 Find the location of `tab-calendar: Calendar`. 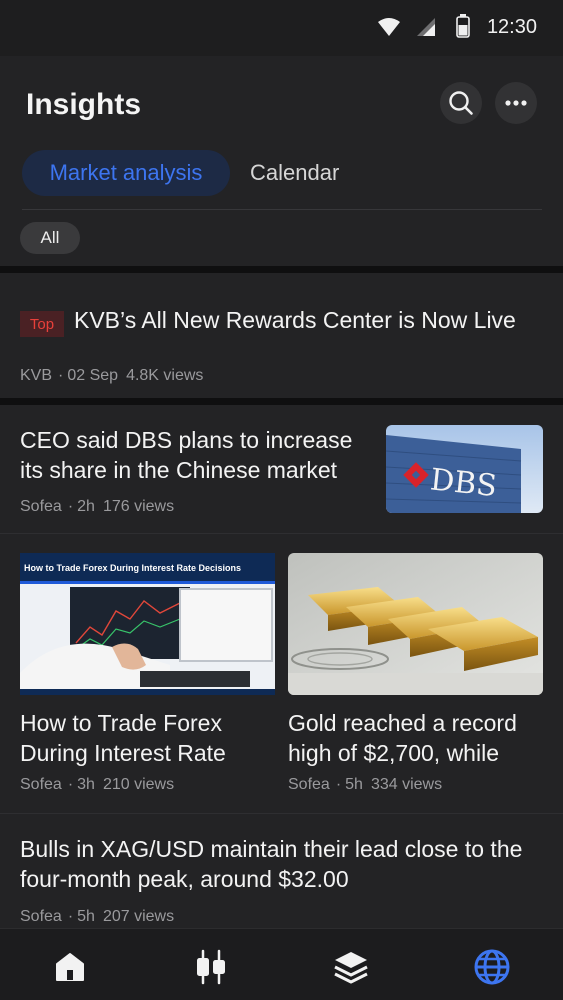

tab-calendar: Calendar is located at coordinates (294, 173).